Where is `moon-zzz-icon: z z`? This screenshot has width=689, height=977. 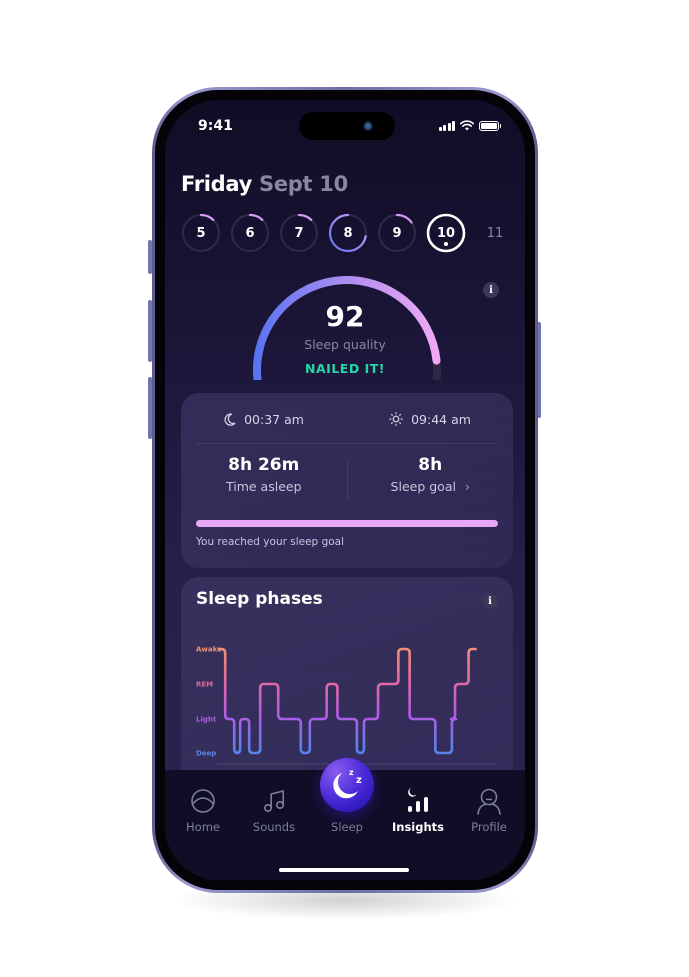
moon-zzz-icon: z z is located at coordinates (347, 783).